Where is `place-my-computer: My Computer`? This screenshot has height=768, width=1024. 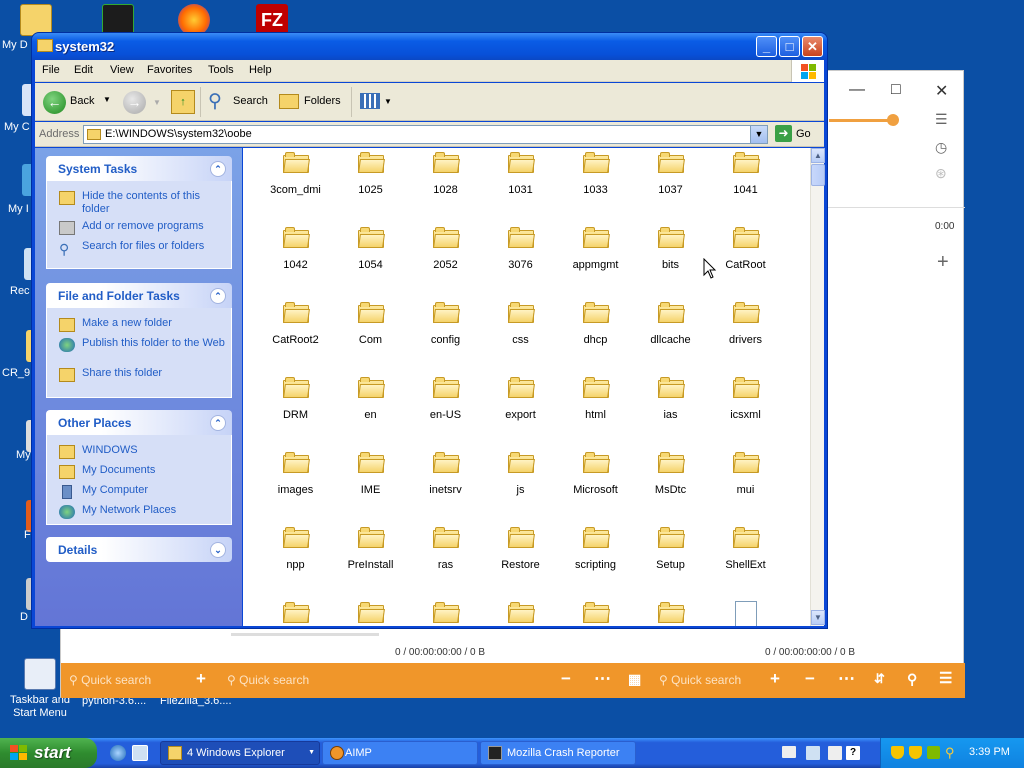
place-my-computer: My Computer is located at coordinates (143, 492).